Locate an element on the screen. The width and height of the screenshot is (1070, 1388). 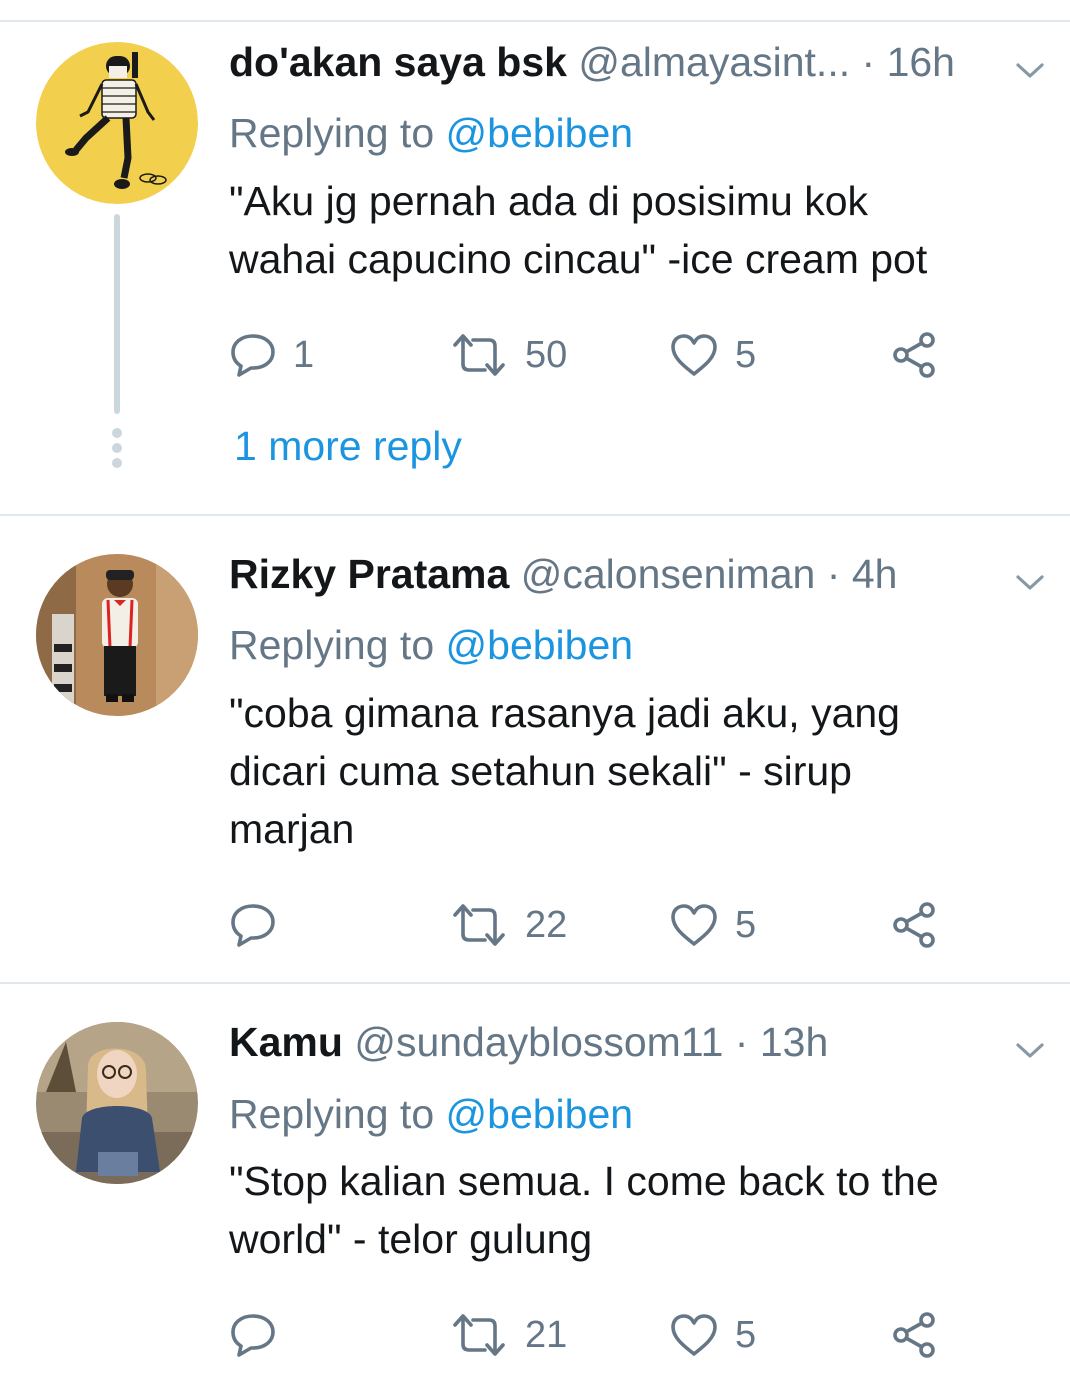
retweet-count: 50 is located at coordinates (546, 355).